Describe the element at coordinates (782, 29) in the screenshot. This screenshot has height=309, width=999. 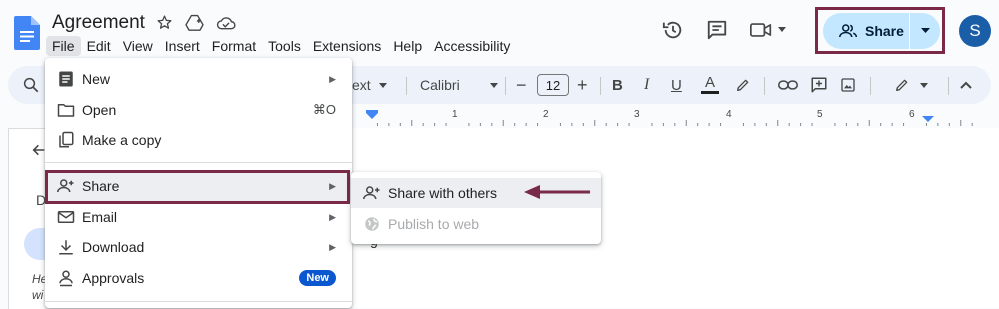
I see `chevron-down-icon` at that location.